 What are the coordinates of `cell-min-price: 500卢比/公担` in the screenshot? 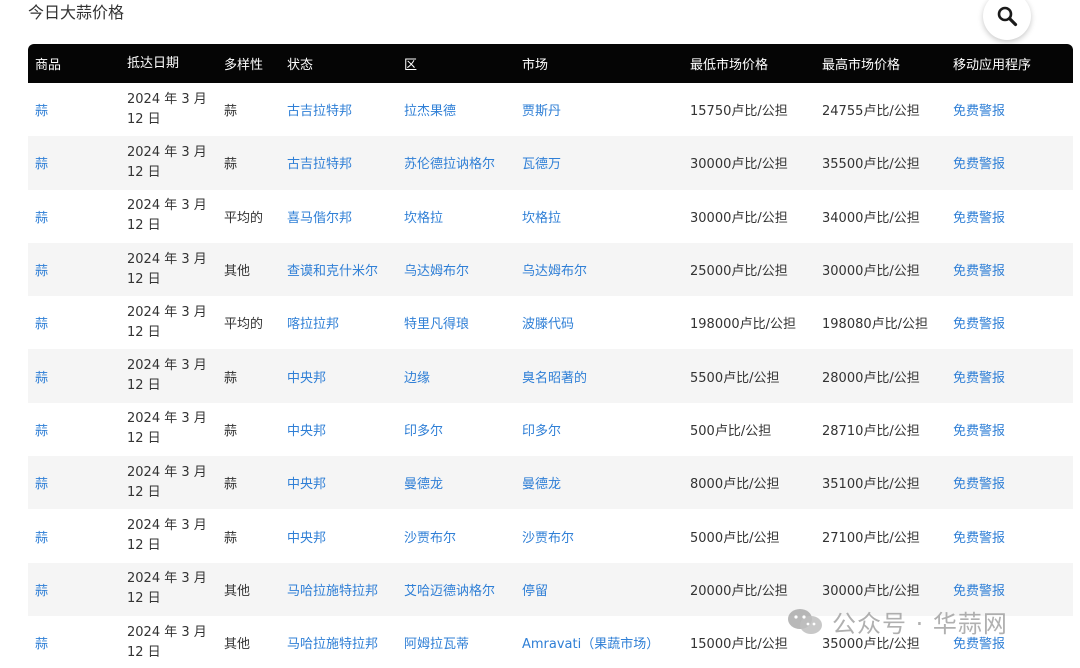 It's located at (731, 431).